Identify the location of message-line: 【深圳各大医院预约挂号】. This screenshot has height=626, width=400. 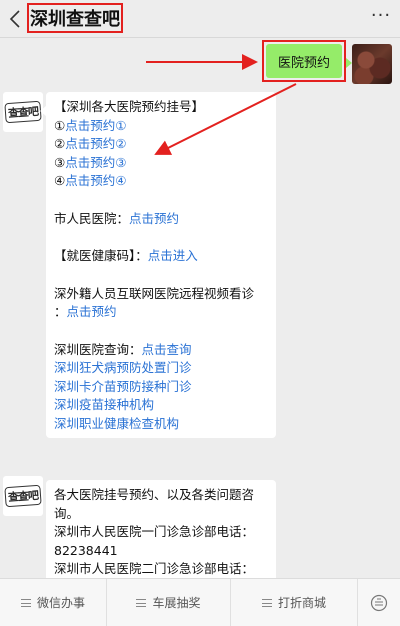
(161, 107).